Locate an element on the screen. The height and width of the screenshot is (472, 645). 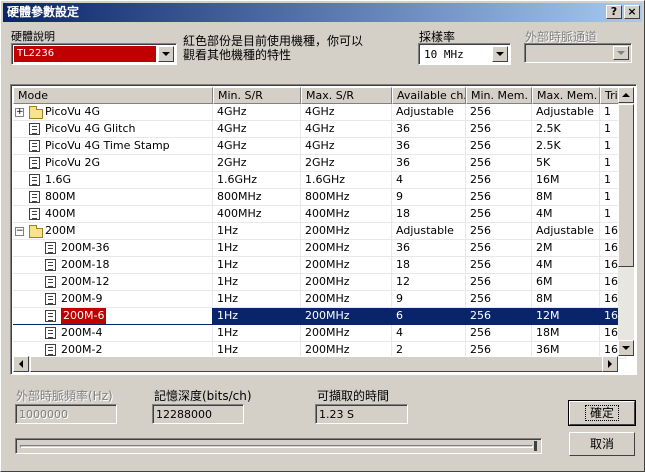
expand-icon: + is located at coordinates (19, 112).